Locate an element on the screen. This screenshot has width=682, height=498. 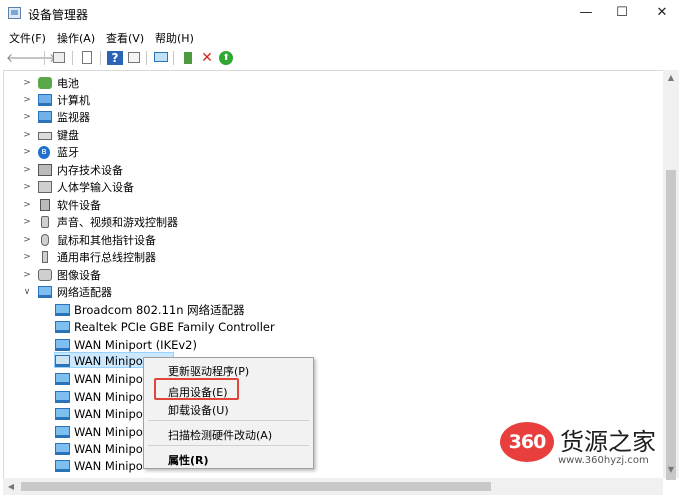
help-icon: ? is located at coordinates (115, 58).